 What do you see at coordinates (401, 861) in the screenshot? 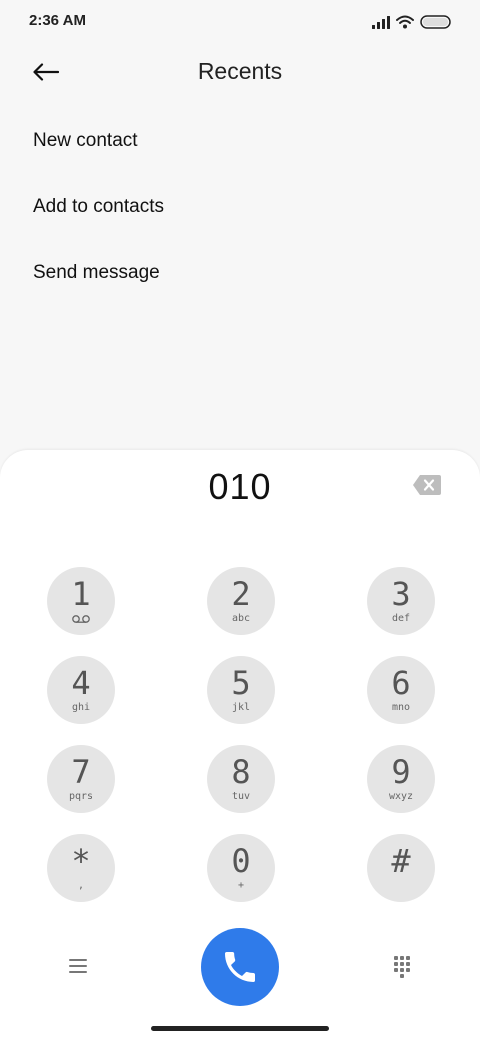
I see `key-digit: #` at bounding box center [401, 861].